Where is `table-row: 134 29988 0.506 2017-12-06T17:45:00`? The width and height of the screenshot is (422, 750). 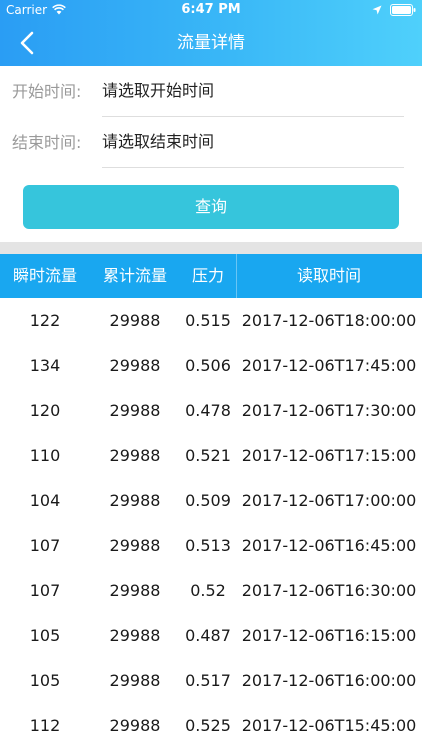 table-row: 134 29988 0.506 2017-12-06T17:45:00 is located at coordinates (211, 365).